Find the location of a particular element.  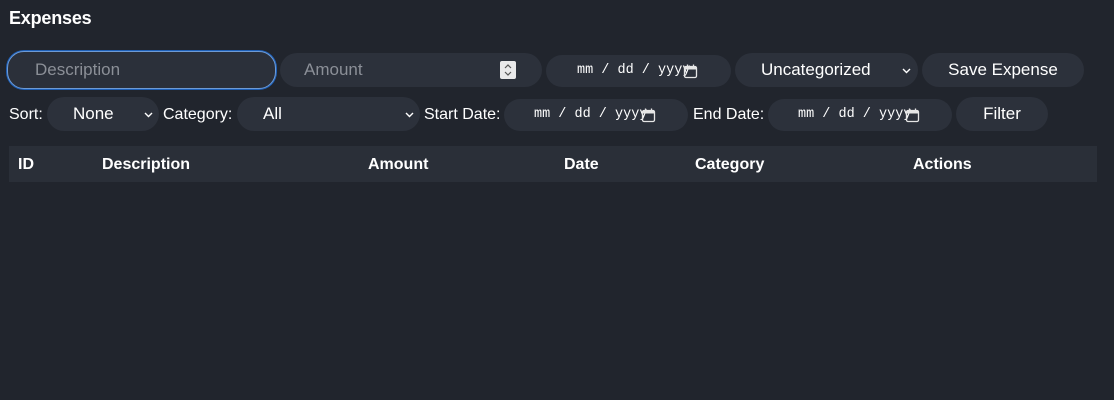

start-date-label: Start Date: is located at coordinates (462, 114).